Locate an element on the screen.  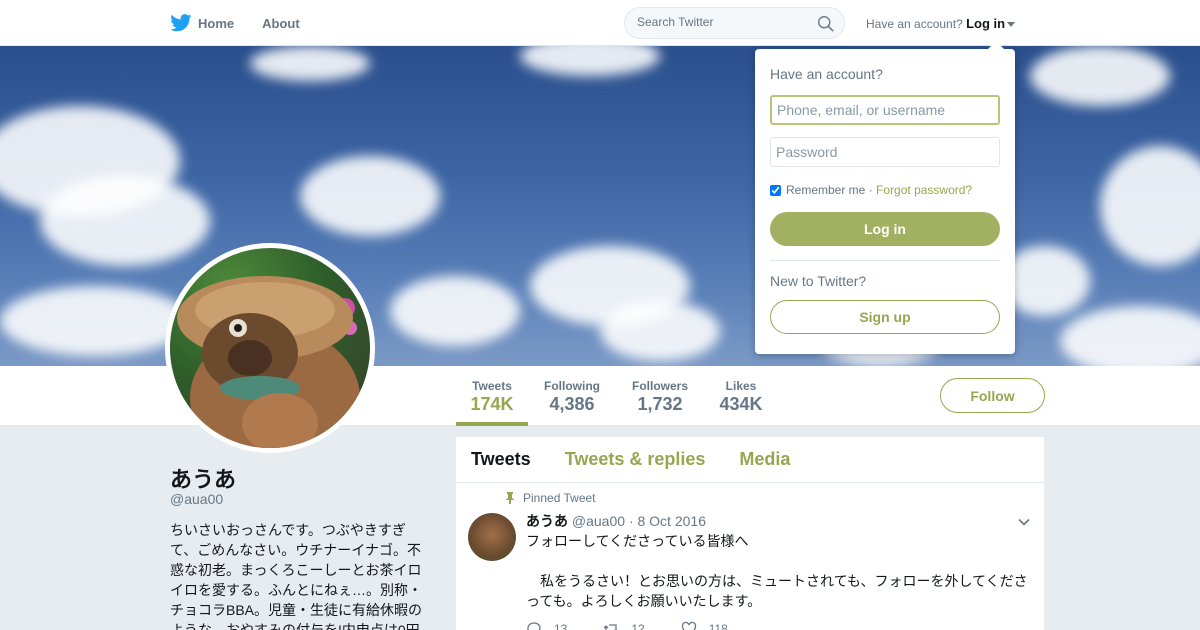
tweet-header: あうあ @aua00 · 8 Oct 2016 is located at coordinates (616, 521).